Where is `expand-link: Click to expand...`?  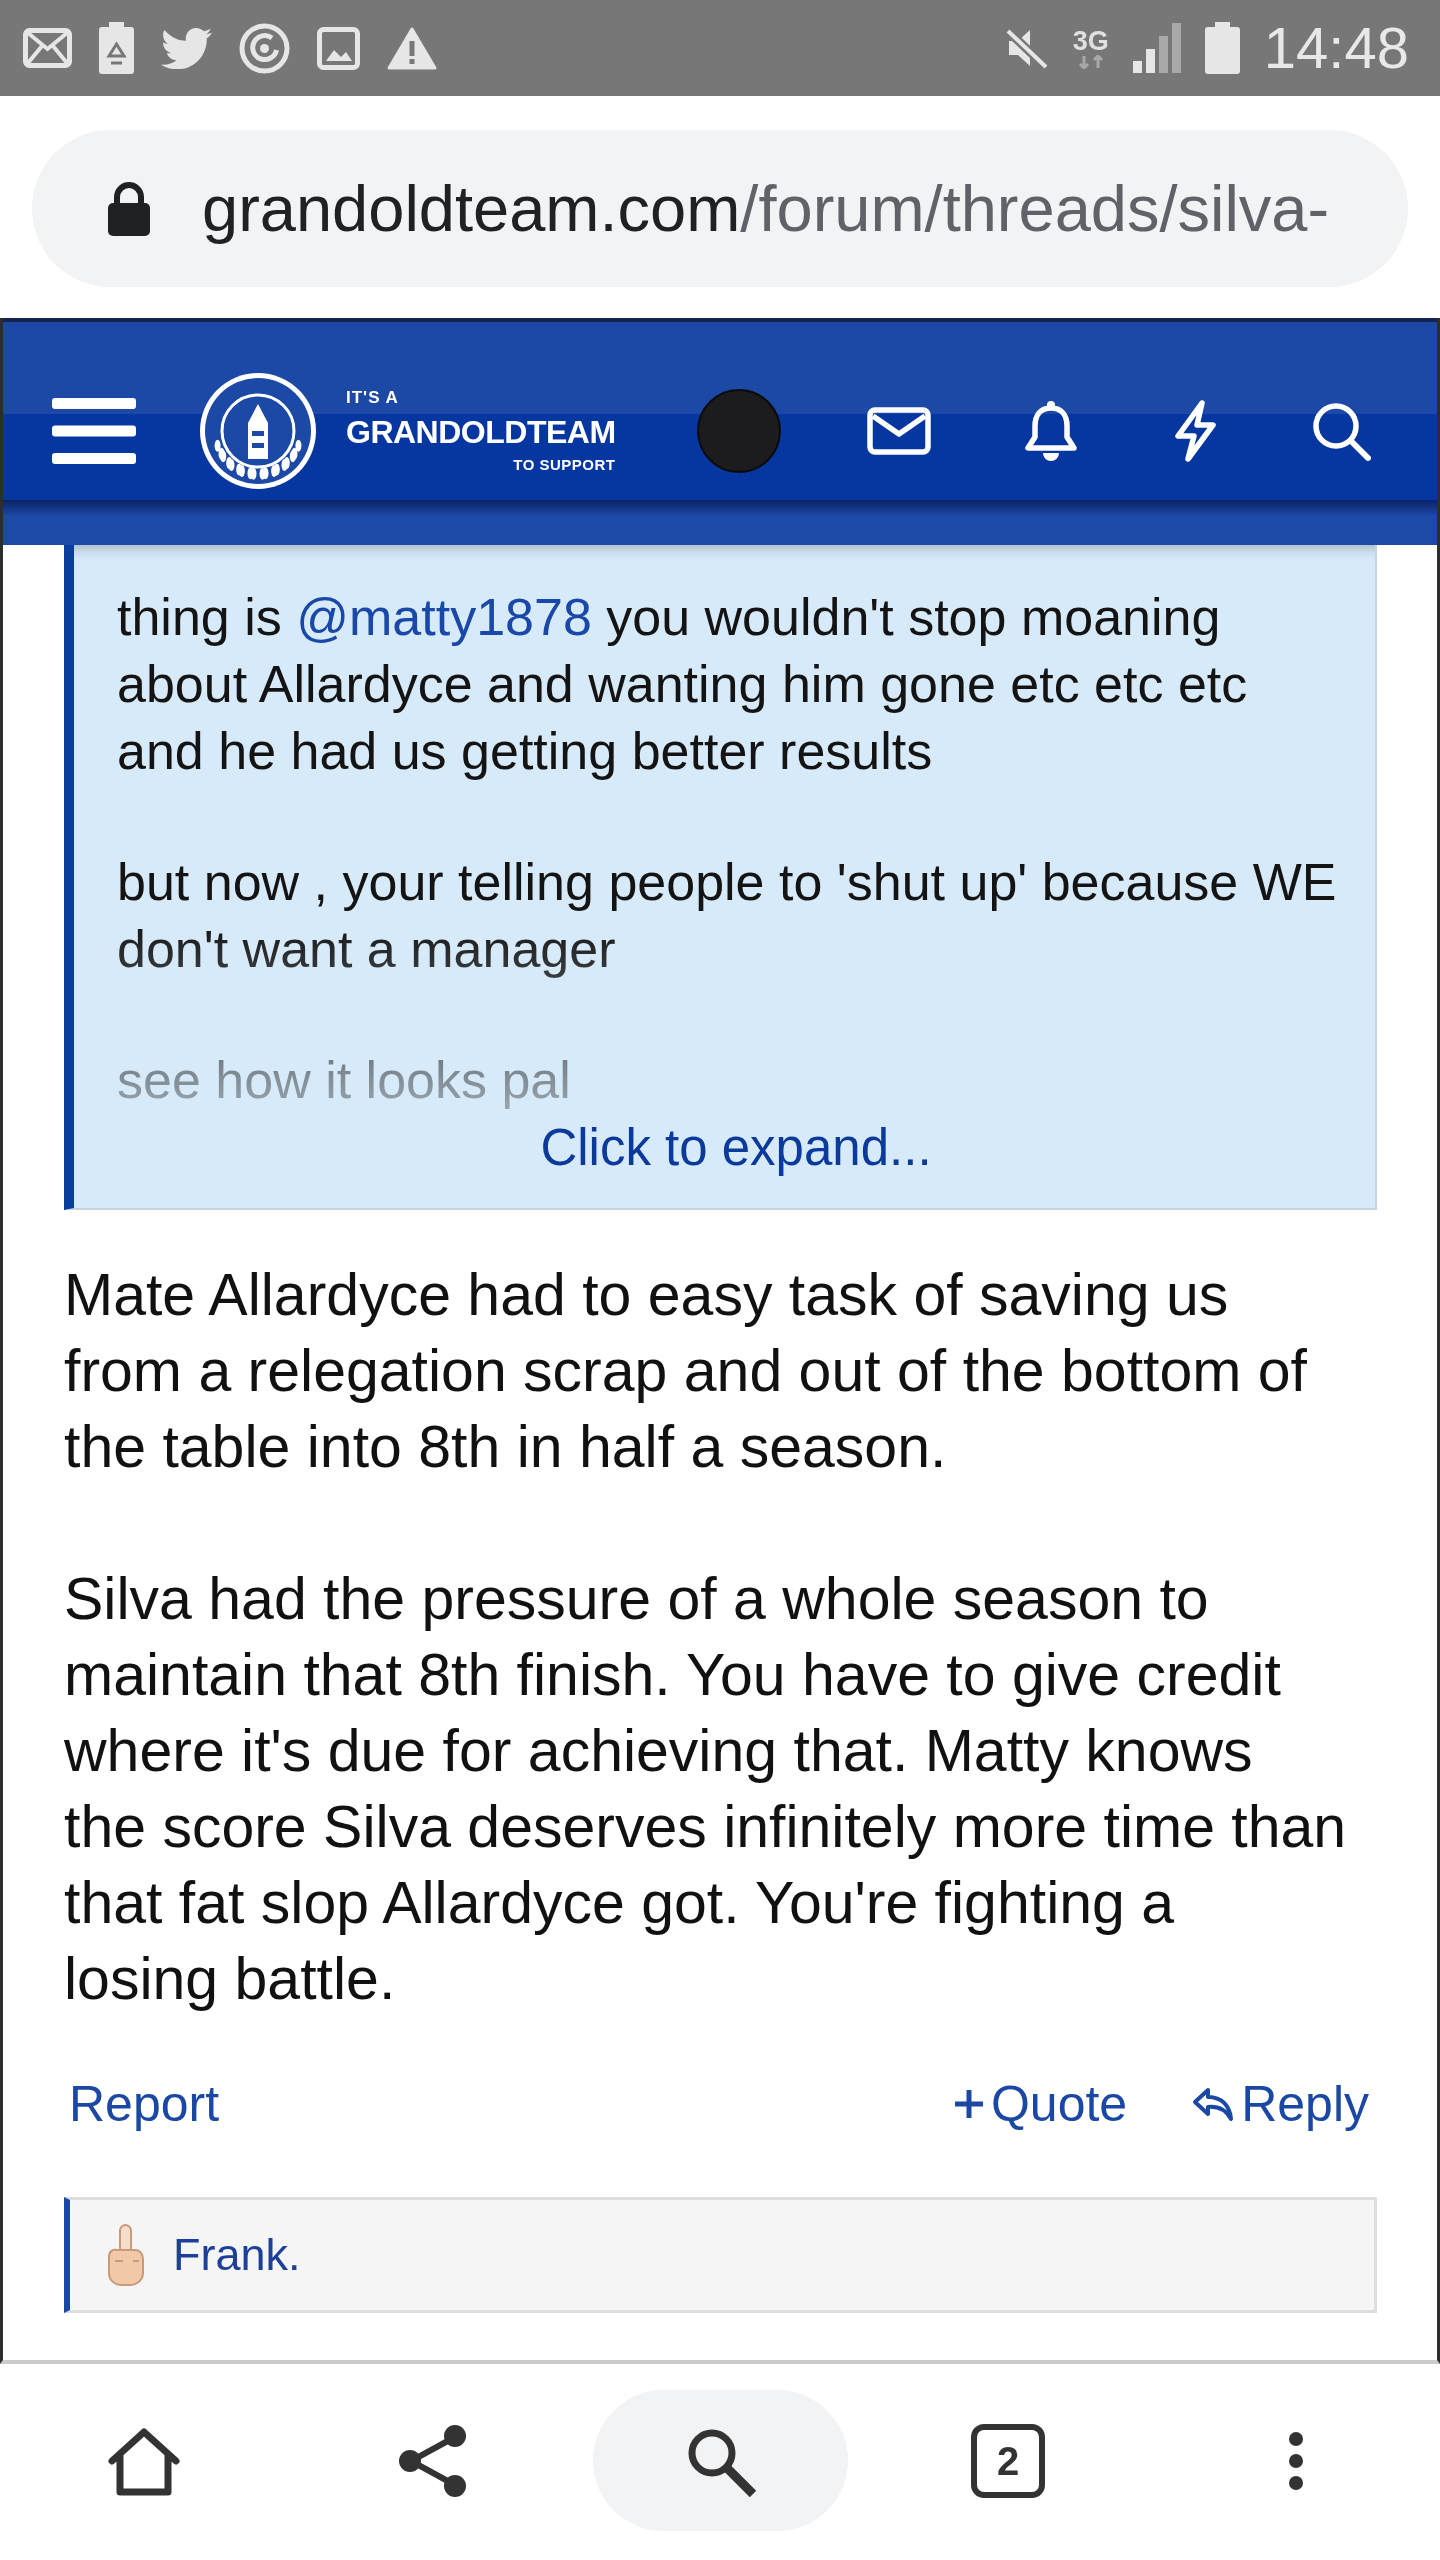
expand-link: Click to expand... is located at coordinates (736, 1147).